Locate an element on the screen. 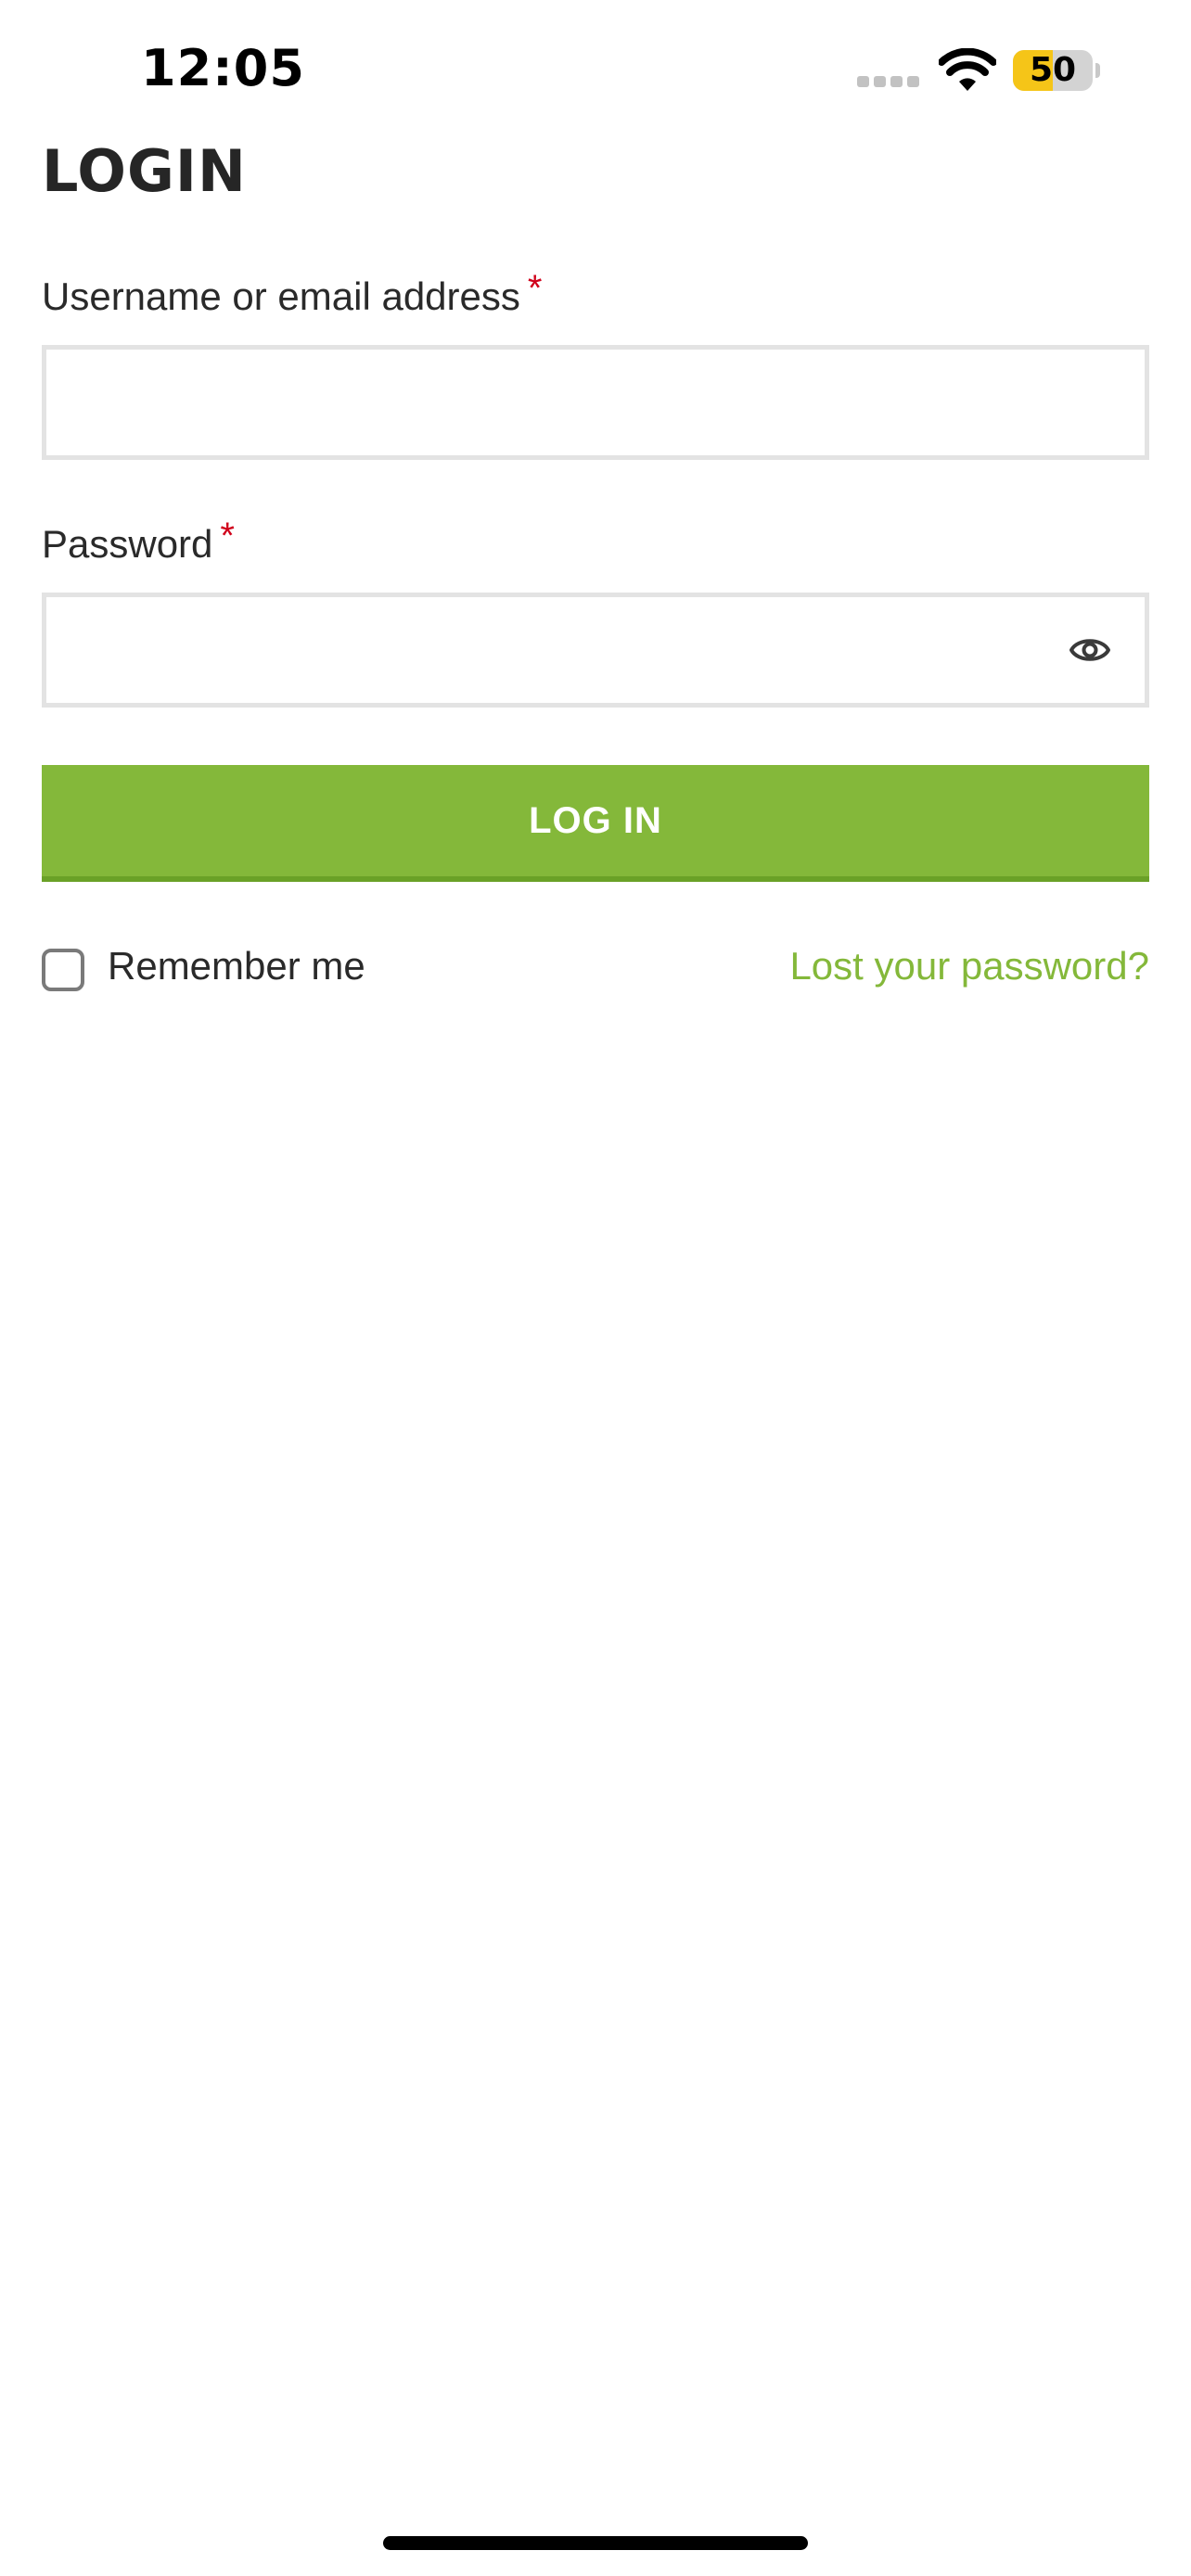  page-title: LOGIN is located at coordinates (145, 171).